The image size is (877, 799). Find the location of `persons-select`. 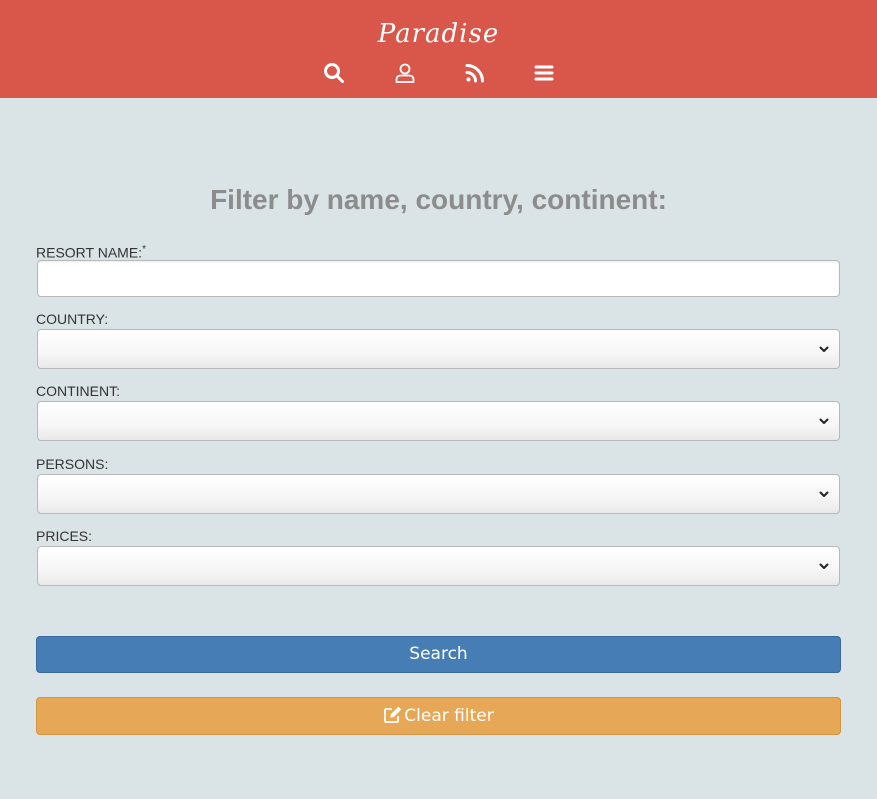

persons-select is located at coordinates (438, 494).